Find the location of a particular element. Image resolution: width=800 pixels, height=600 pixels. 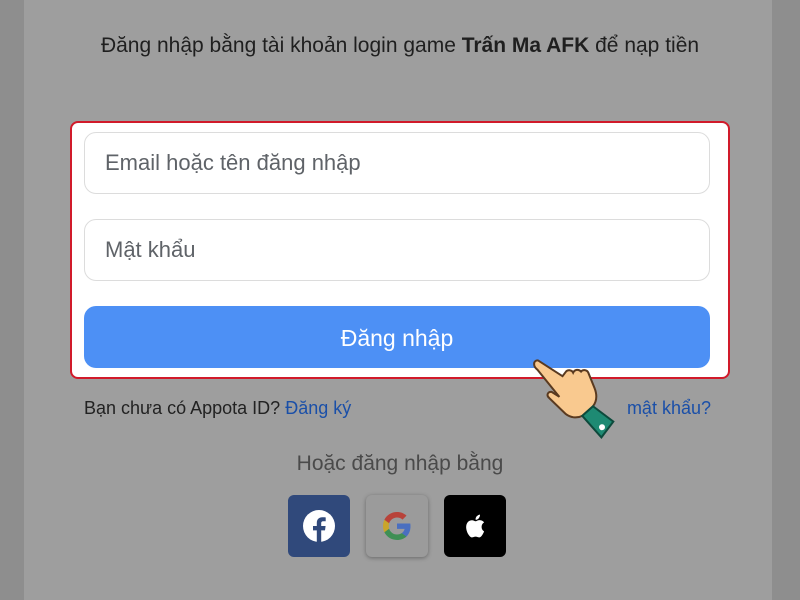

google-login-button is located at coordinates (397, 526).